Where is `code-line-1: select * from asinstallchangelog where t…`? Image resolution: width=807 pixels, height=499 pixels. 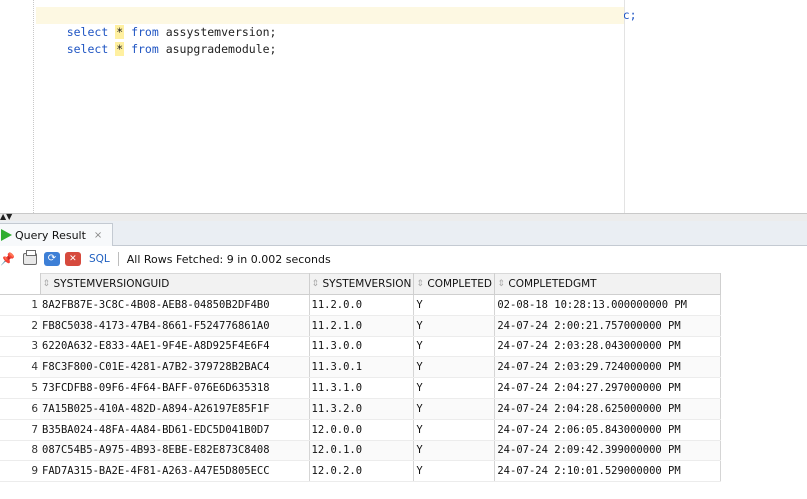
code-line-1: select * from asinstallchangelog where t… is located at coordinates (338, 11).